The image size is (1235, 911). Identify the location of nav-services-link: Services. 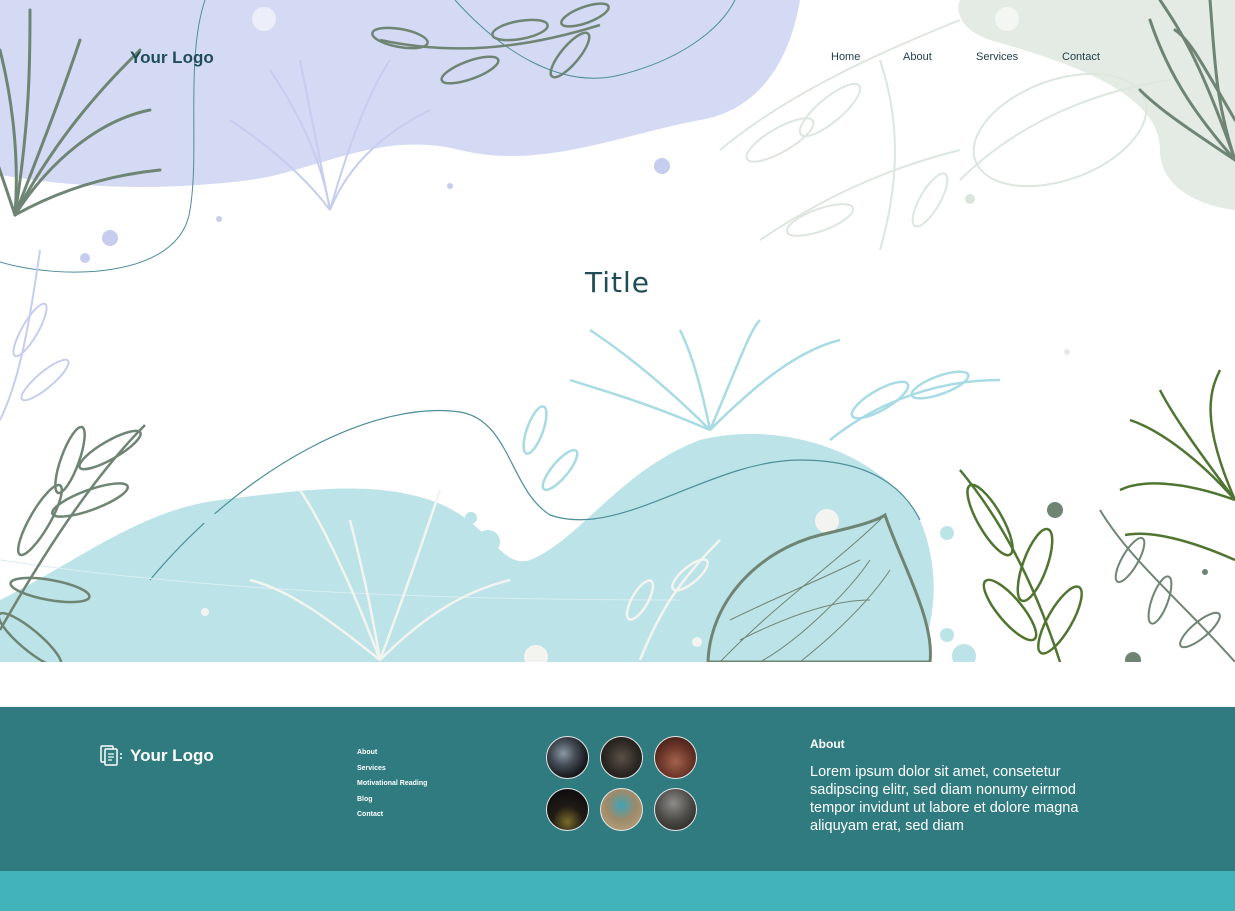
(997, 57).